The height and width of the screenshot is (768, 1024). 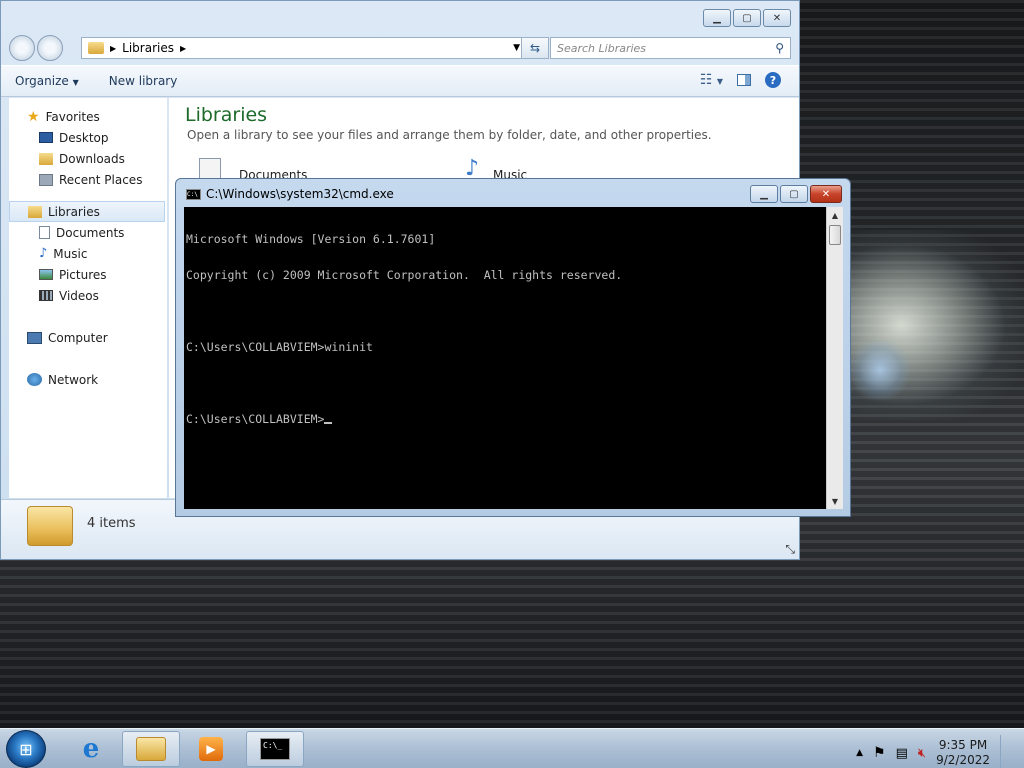 What do you see at coordinates (226, 115) in the screenshot?
I see `content-title: Libraries` at bounding box center [226, 115].